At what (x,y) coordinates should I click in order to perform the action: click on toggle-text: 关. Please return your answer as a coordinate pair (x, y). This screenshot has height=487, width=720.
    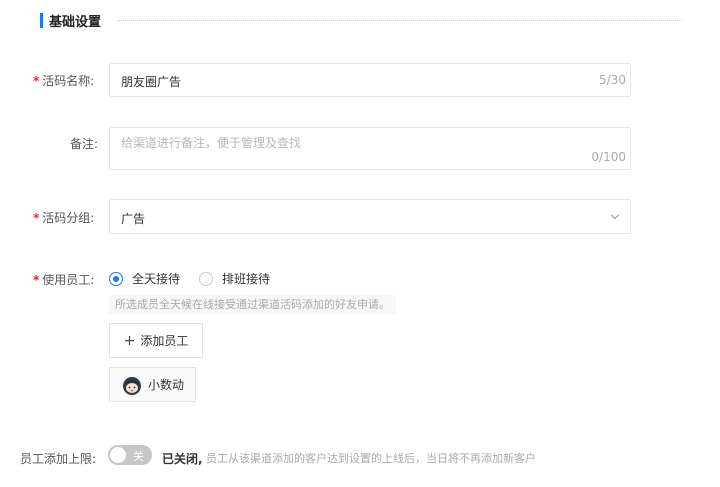
    Looking at the image, I should click on (138, 456).